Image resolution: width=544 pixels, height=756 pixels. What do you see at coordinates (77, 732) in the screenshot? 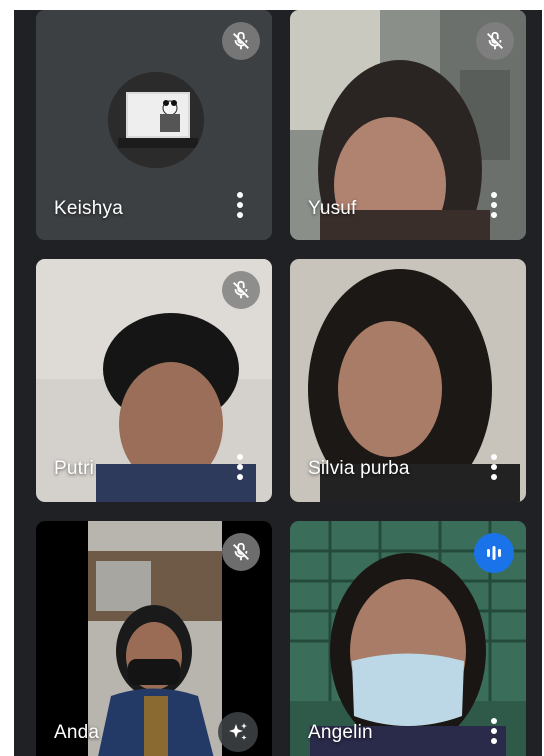
I see `participant-name: Anda` at bounding box center [77, 732].